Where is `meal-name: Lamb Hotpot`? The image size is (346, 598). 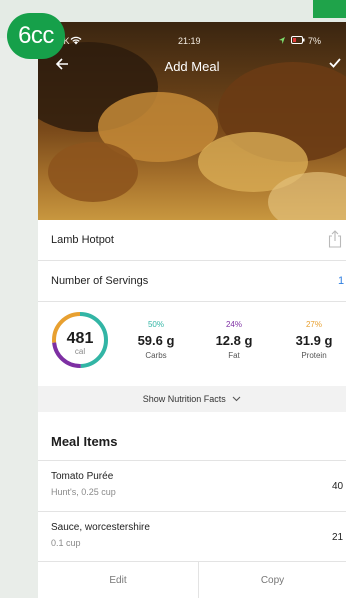
meal-name: Lamb Hotpot is located at coordinates (82, 240).